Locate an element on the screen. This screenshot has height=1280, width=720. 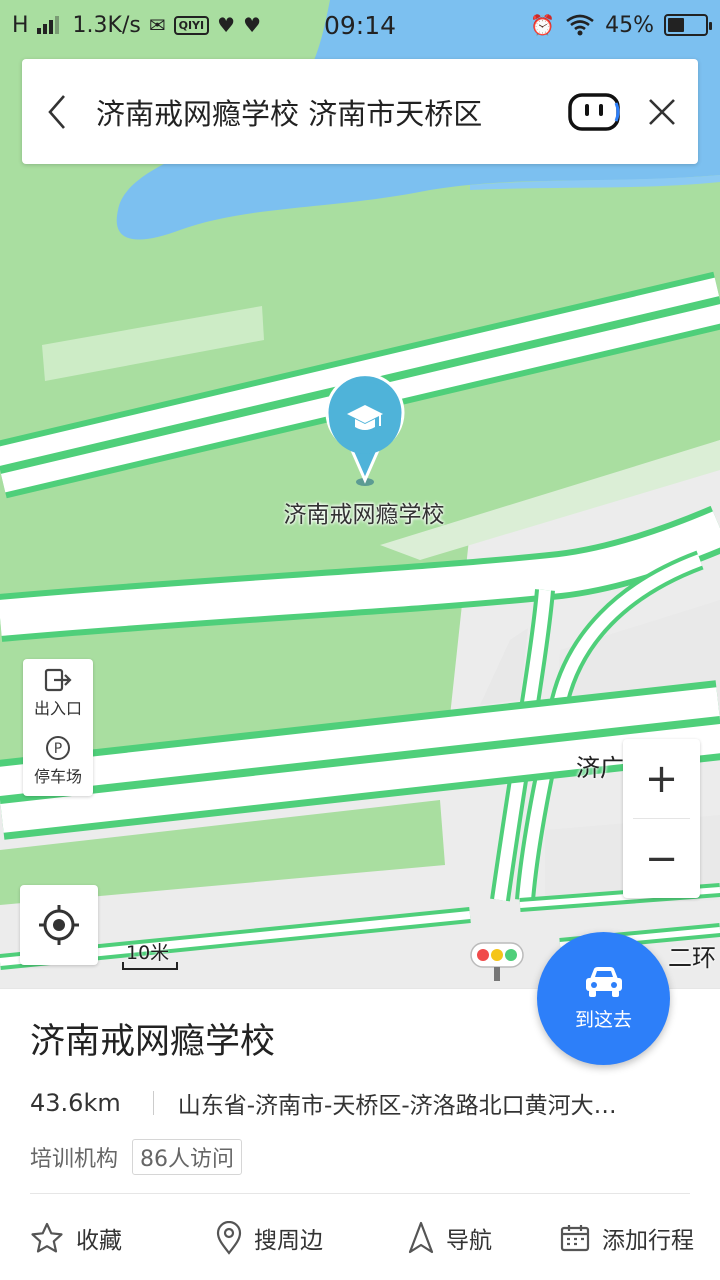
search-nearby-button: 搜周边 is located at coordinates (269, 1238).